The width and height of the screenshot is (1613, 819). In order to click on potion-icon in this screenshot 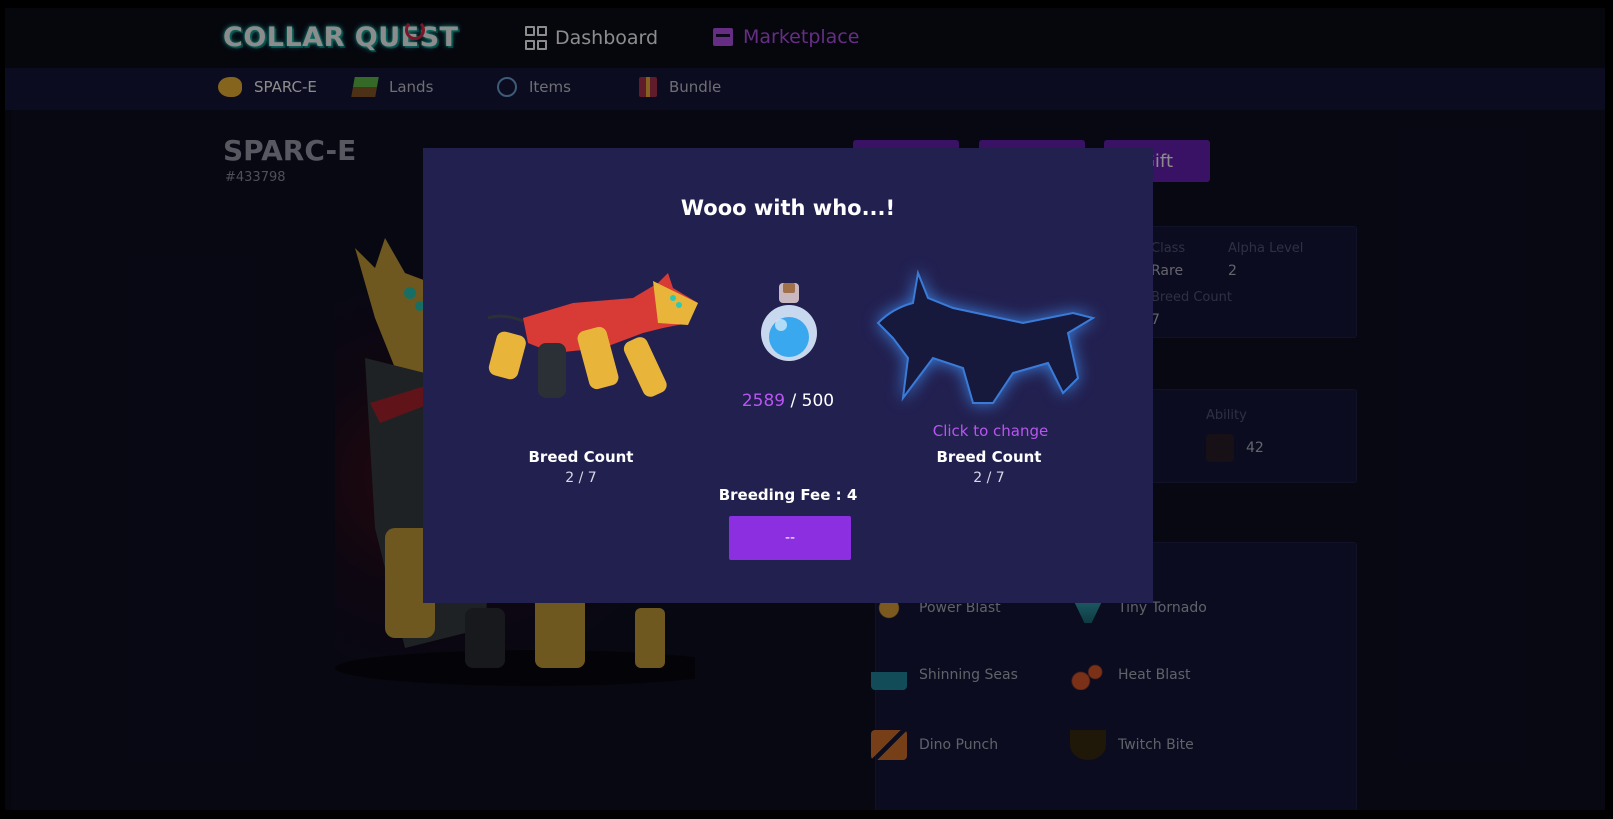, I will do `click(789, 322)`.